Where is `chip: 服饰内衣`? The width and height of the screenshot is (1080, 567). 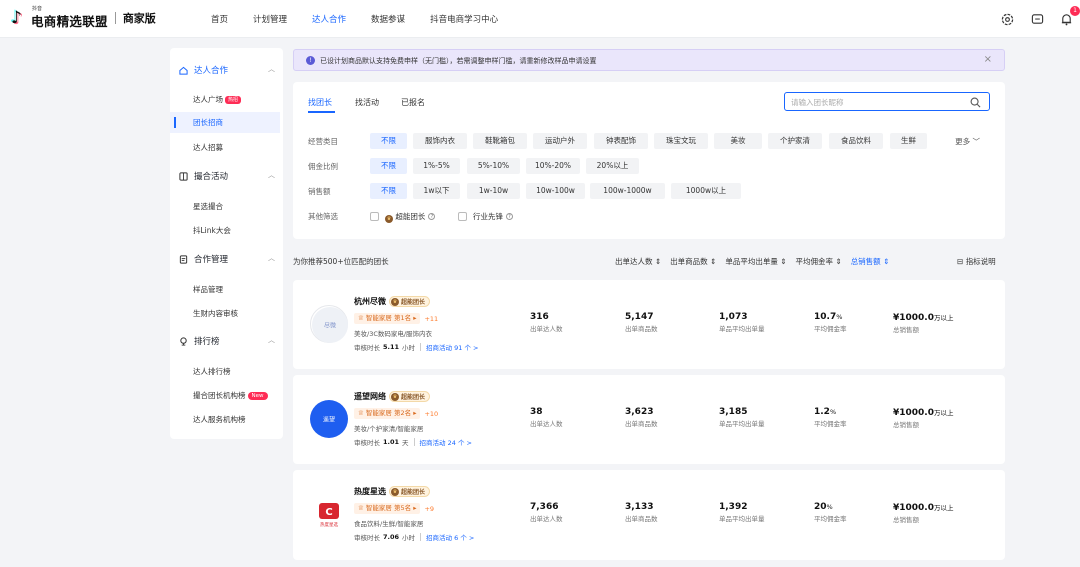
chip: 服饰内衣 is located at coordinates (440, 141).